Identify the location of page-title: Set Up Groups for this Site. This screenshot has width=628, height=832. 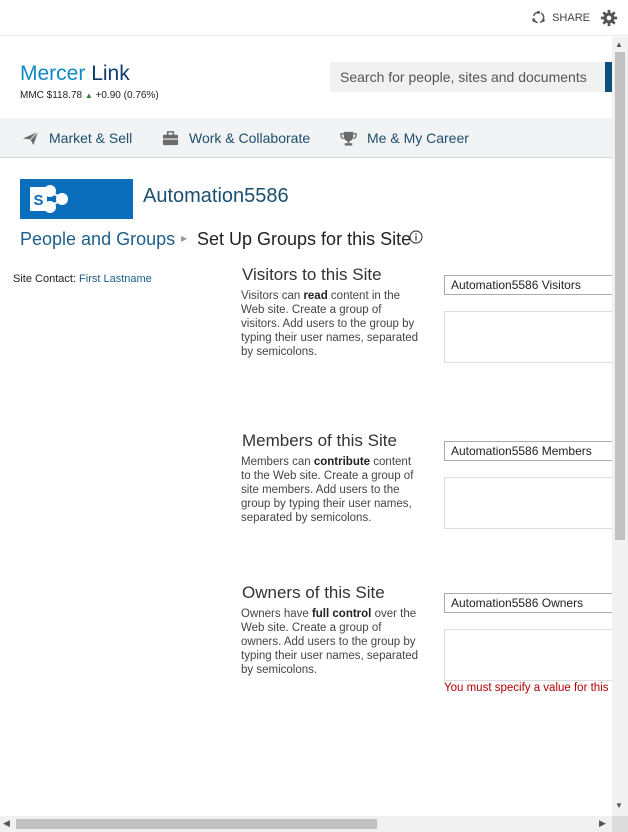
(304, 239).